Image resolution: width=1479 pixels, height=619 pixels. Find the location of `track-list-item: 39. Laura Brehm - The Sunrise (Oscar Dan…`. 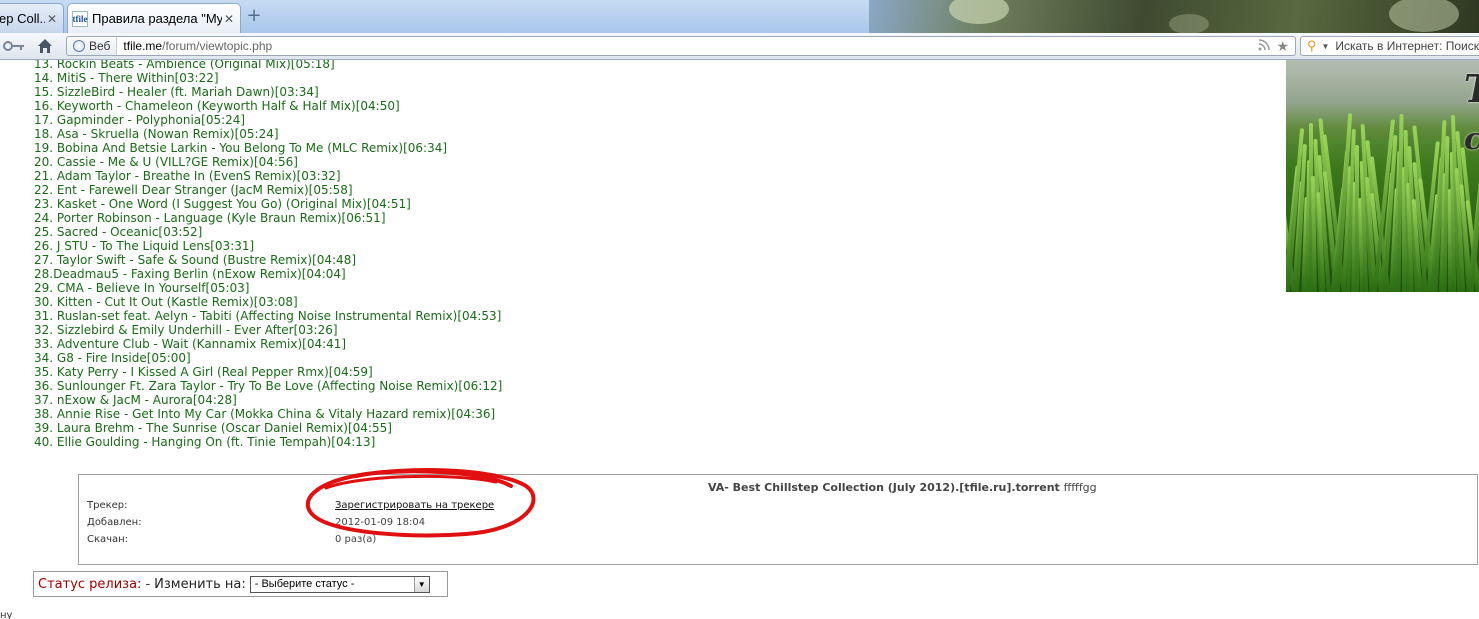

track-list-item: 39. Laura Brehm - The Sunrise (Oscar Dan… is located at coordinates (213, 428).